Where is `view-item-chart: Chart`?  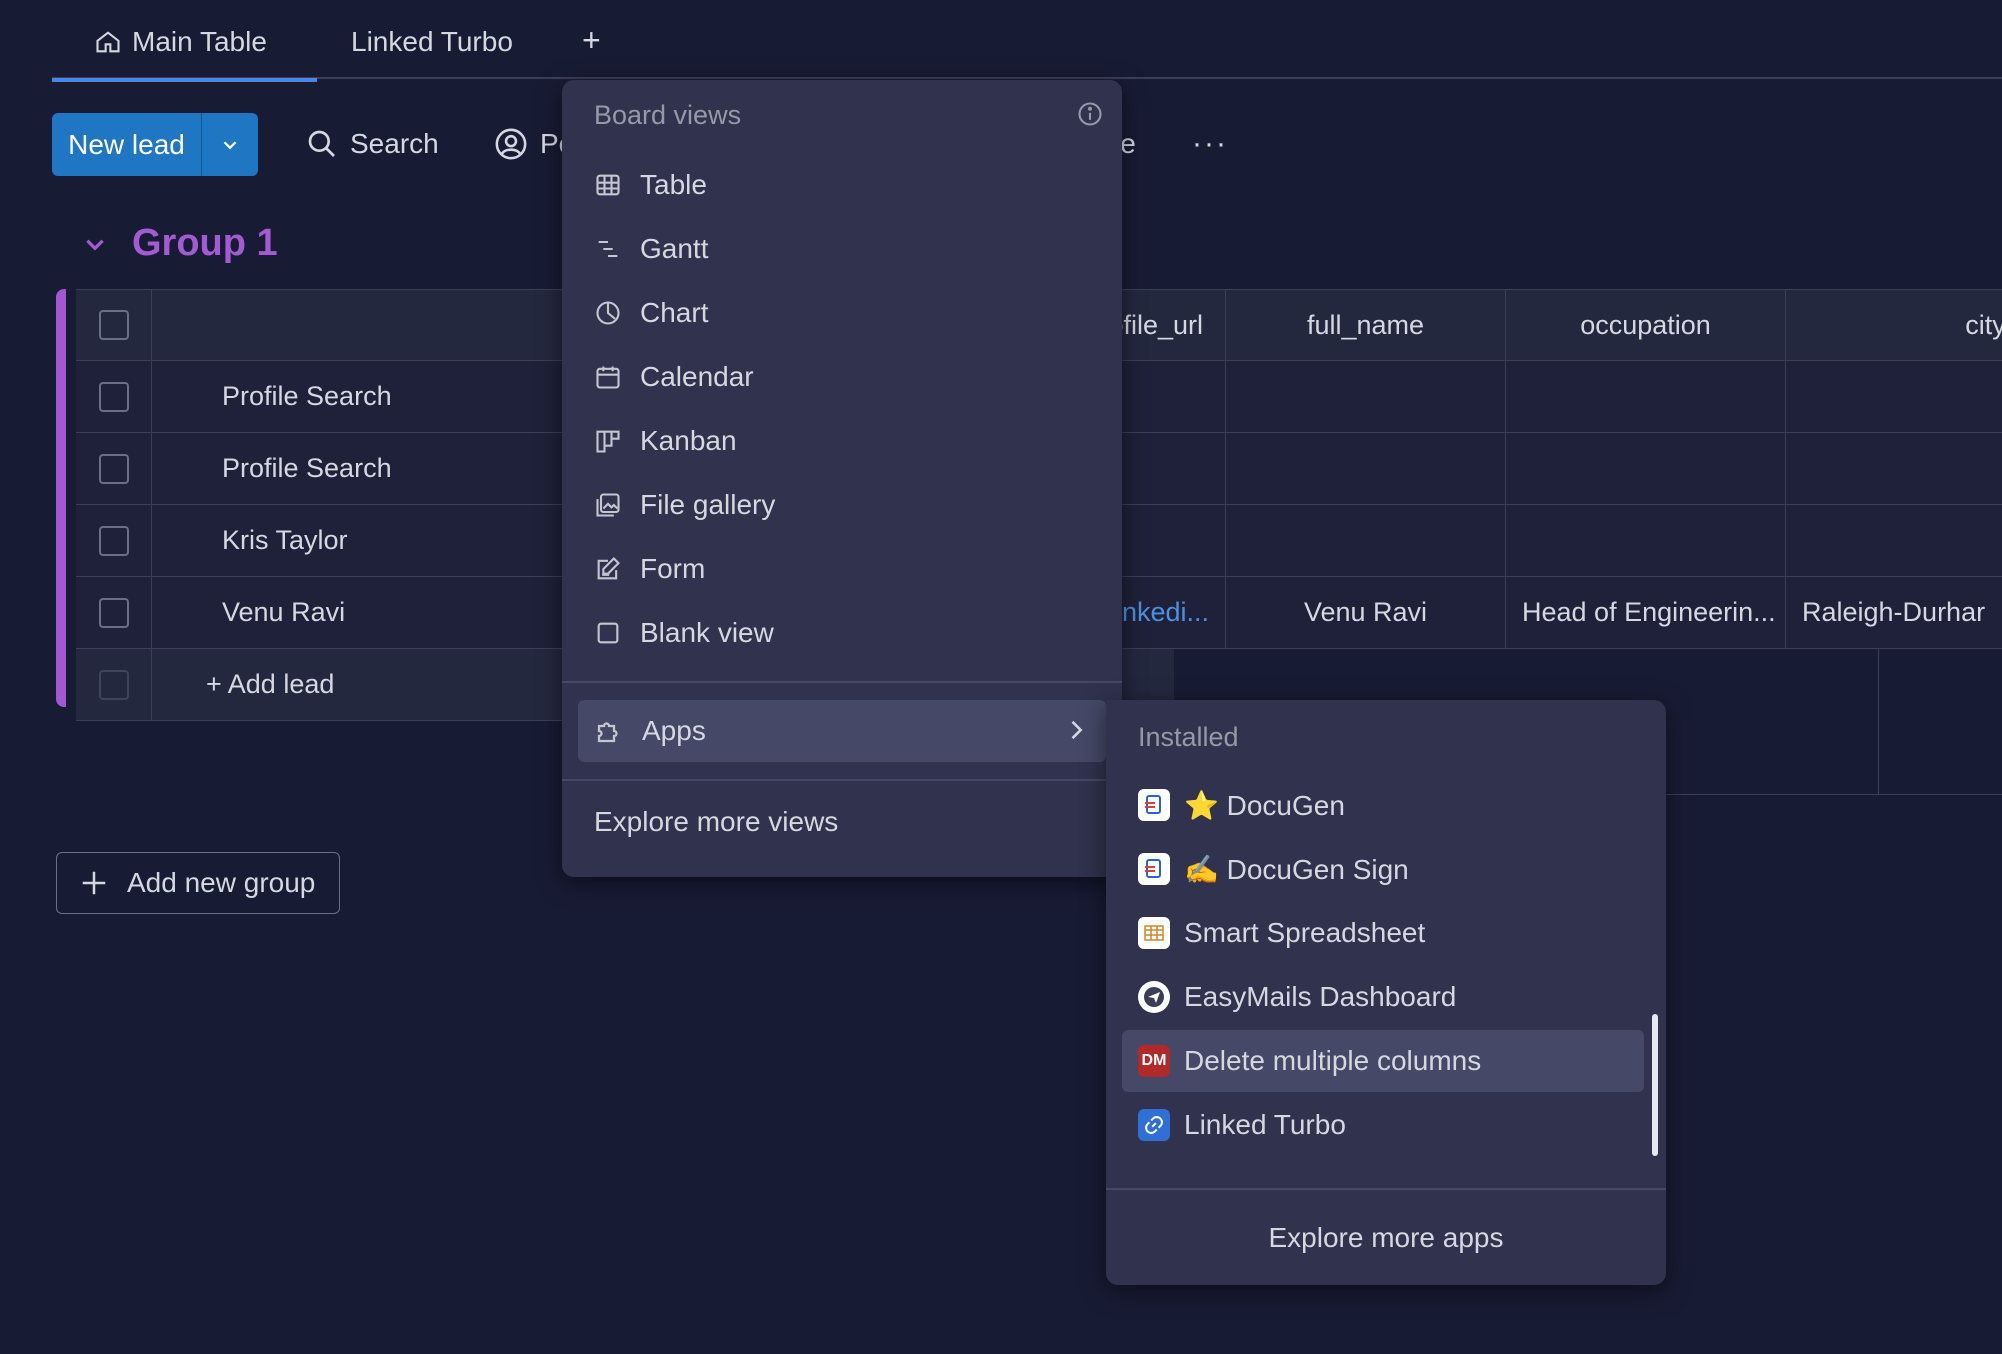 view-item-chart: Chart is located at coordinates (651, 313).